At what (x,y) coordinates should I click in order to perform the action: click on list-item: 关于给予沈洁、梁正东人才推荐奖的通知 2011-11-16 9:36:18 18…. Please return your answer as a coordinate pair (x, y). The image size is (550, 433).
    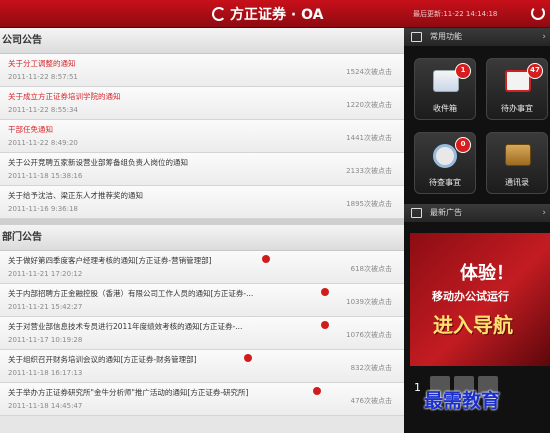
    Looking at the image, I should click on (202, 202).